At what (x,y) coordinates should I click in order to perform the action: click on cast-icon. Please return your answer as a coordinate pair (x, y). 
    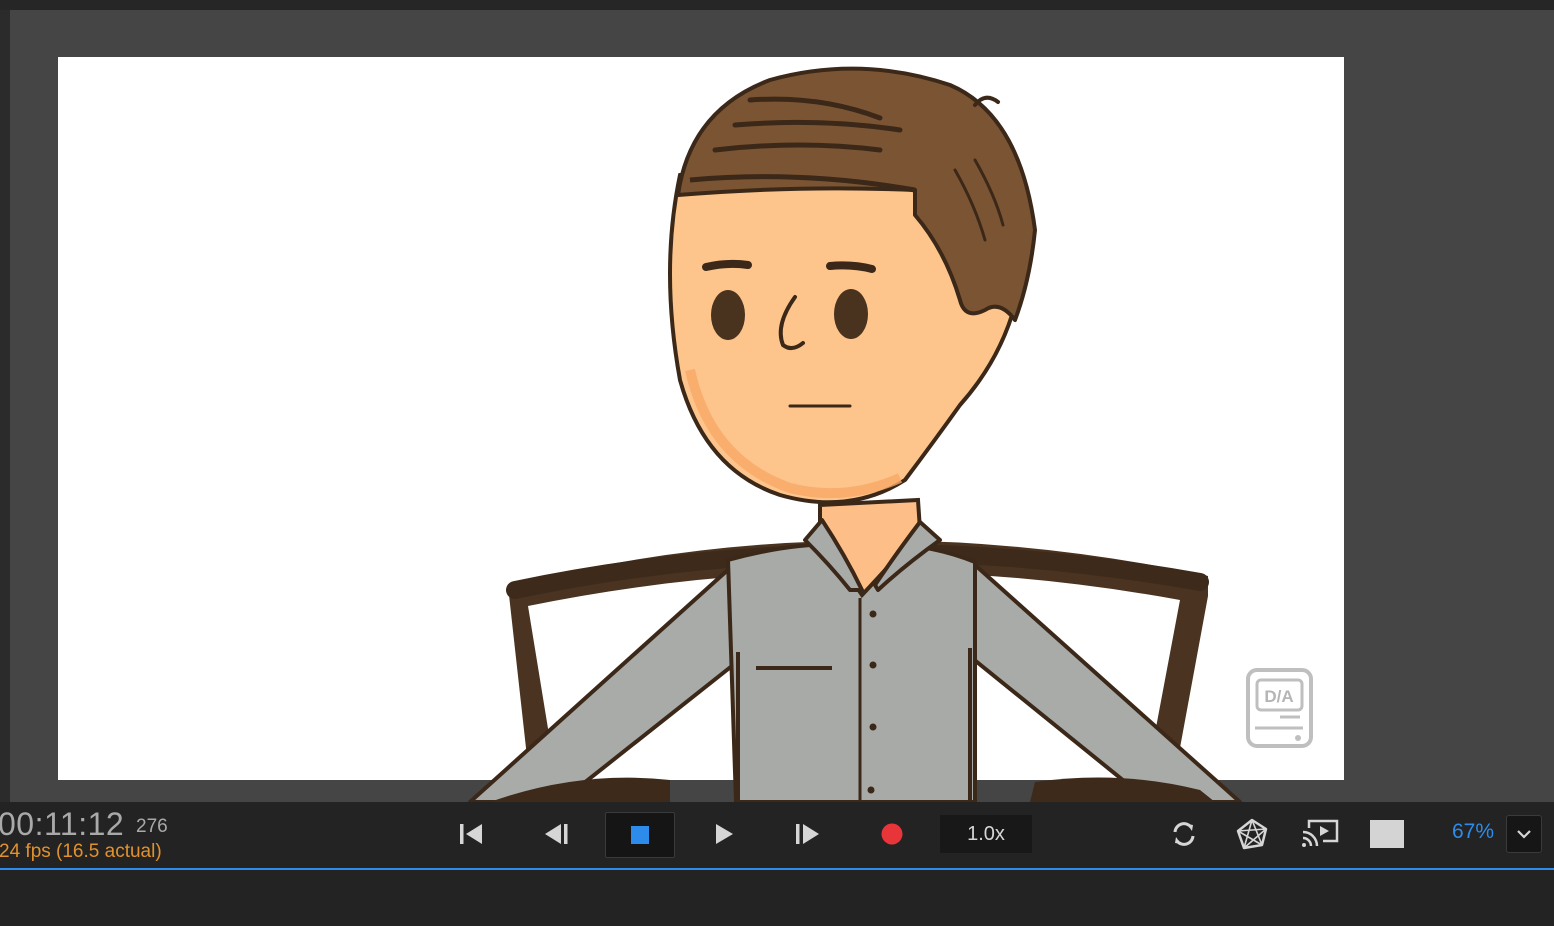
    Looking at the image, I should click on (1320, 833).